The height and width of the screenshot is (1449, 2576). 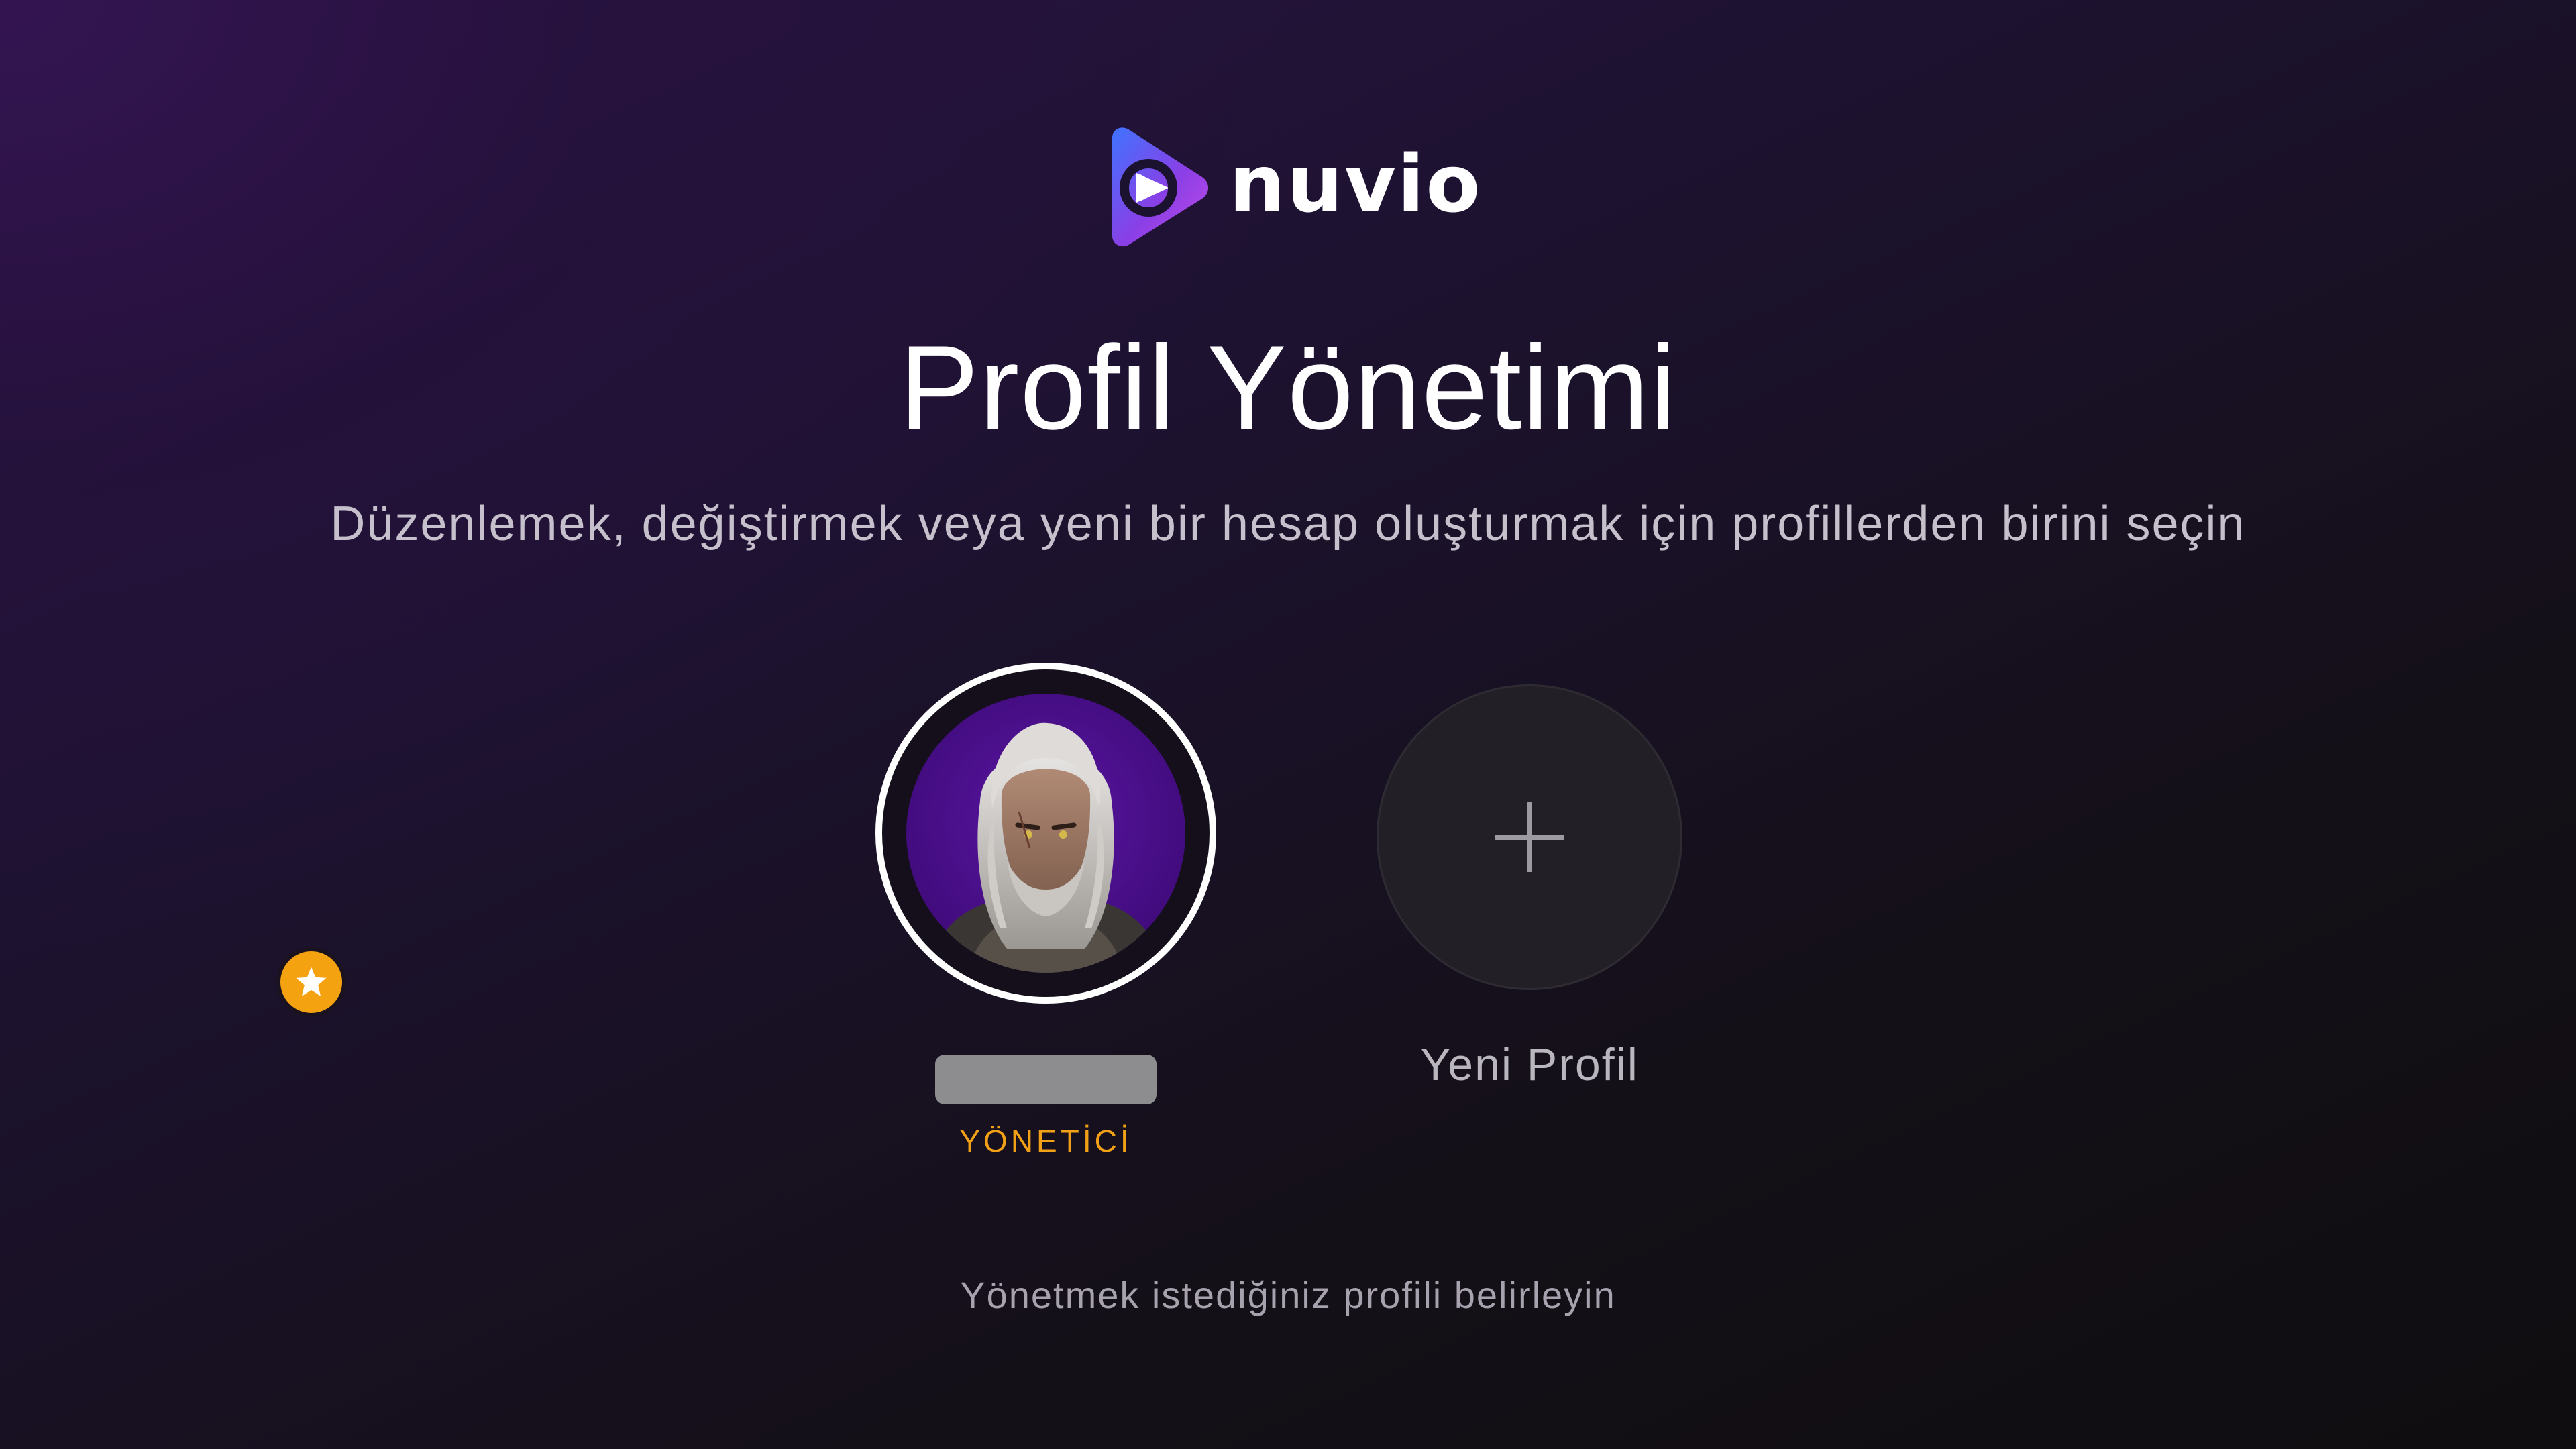 What do you see at coordinates (1045, 1141) in the screenshot?
I see `profile-role-label: YÖNETİCİ` at bounding box center [1045, 1141].